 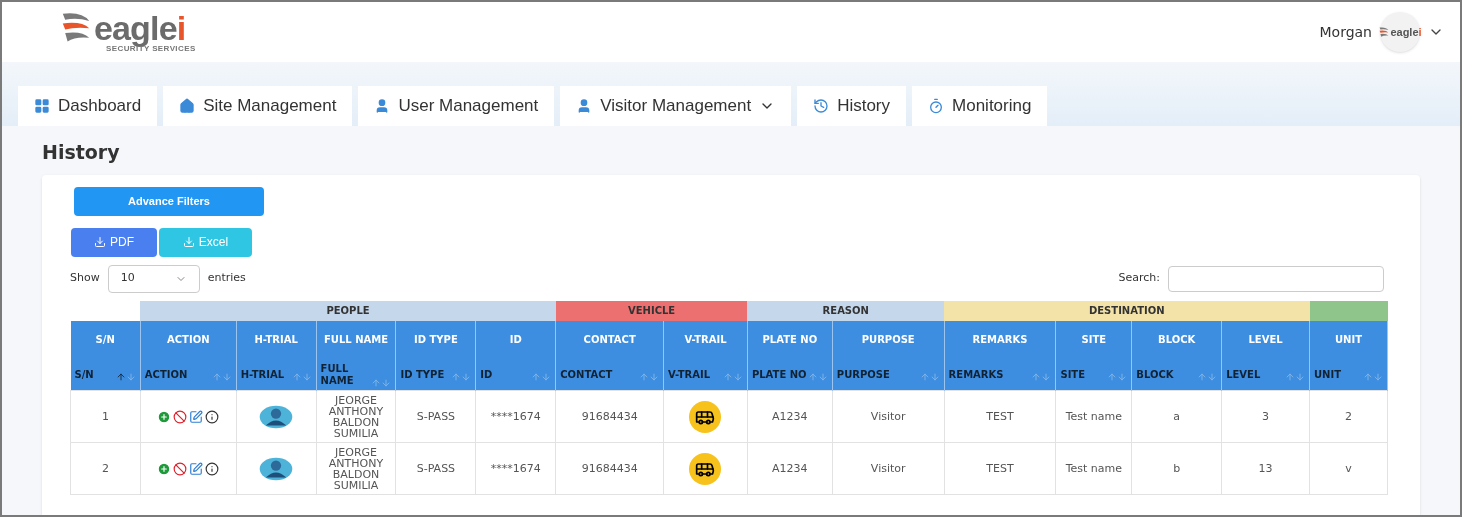 I want to click on show-label: Show, so click(x=85, y=278).